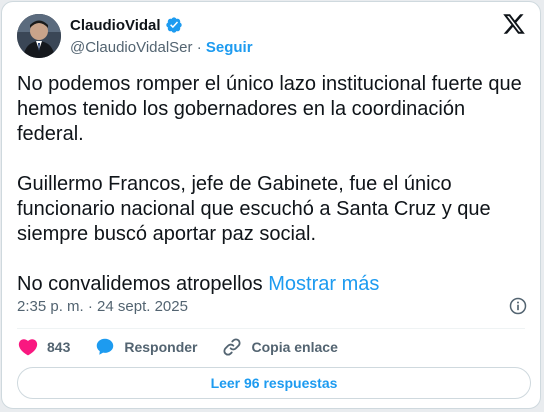  I want to click on verified-badge-icon, so click(173, 25).